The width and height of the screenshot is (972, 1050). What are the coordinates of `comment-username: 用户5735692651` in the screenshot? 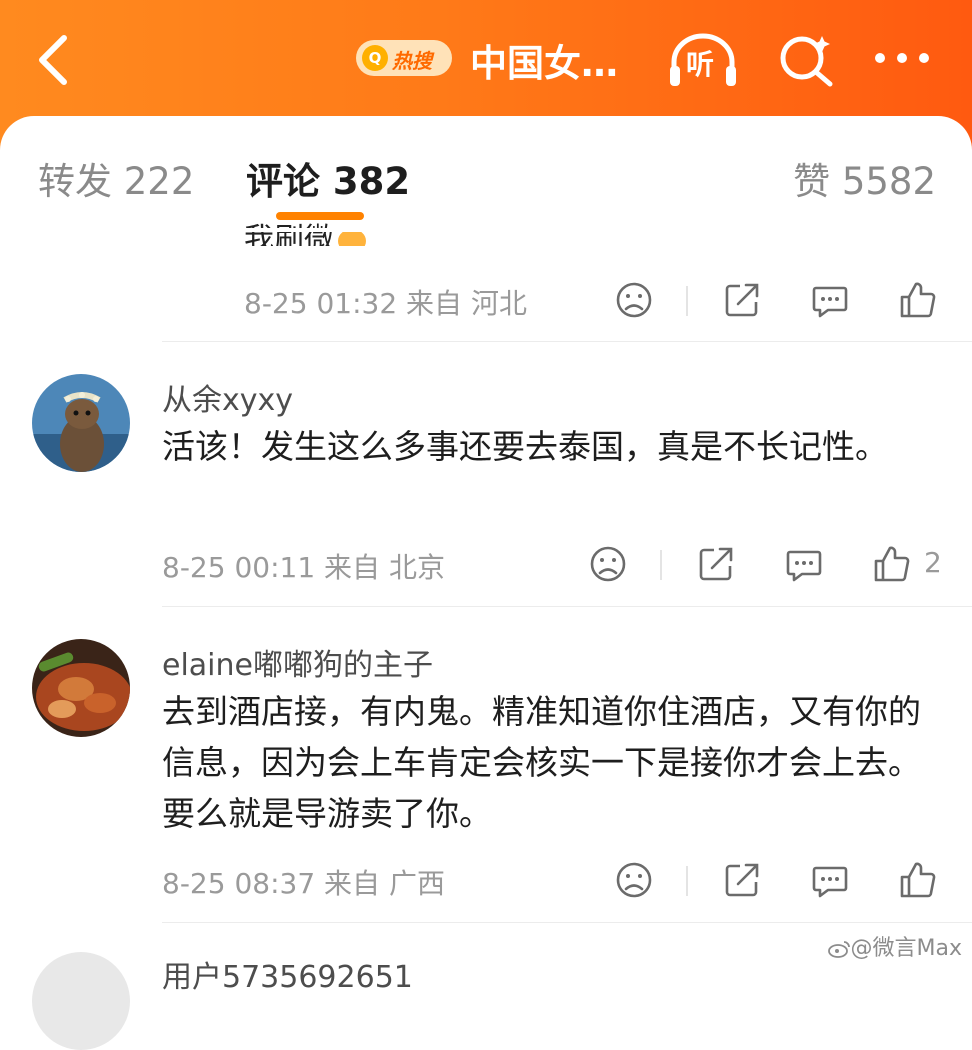 It's located at (287, 974).